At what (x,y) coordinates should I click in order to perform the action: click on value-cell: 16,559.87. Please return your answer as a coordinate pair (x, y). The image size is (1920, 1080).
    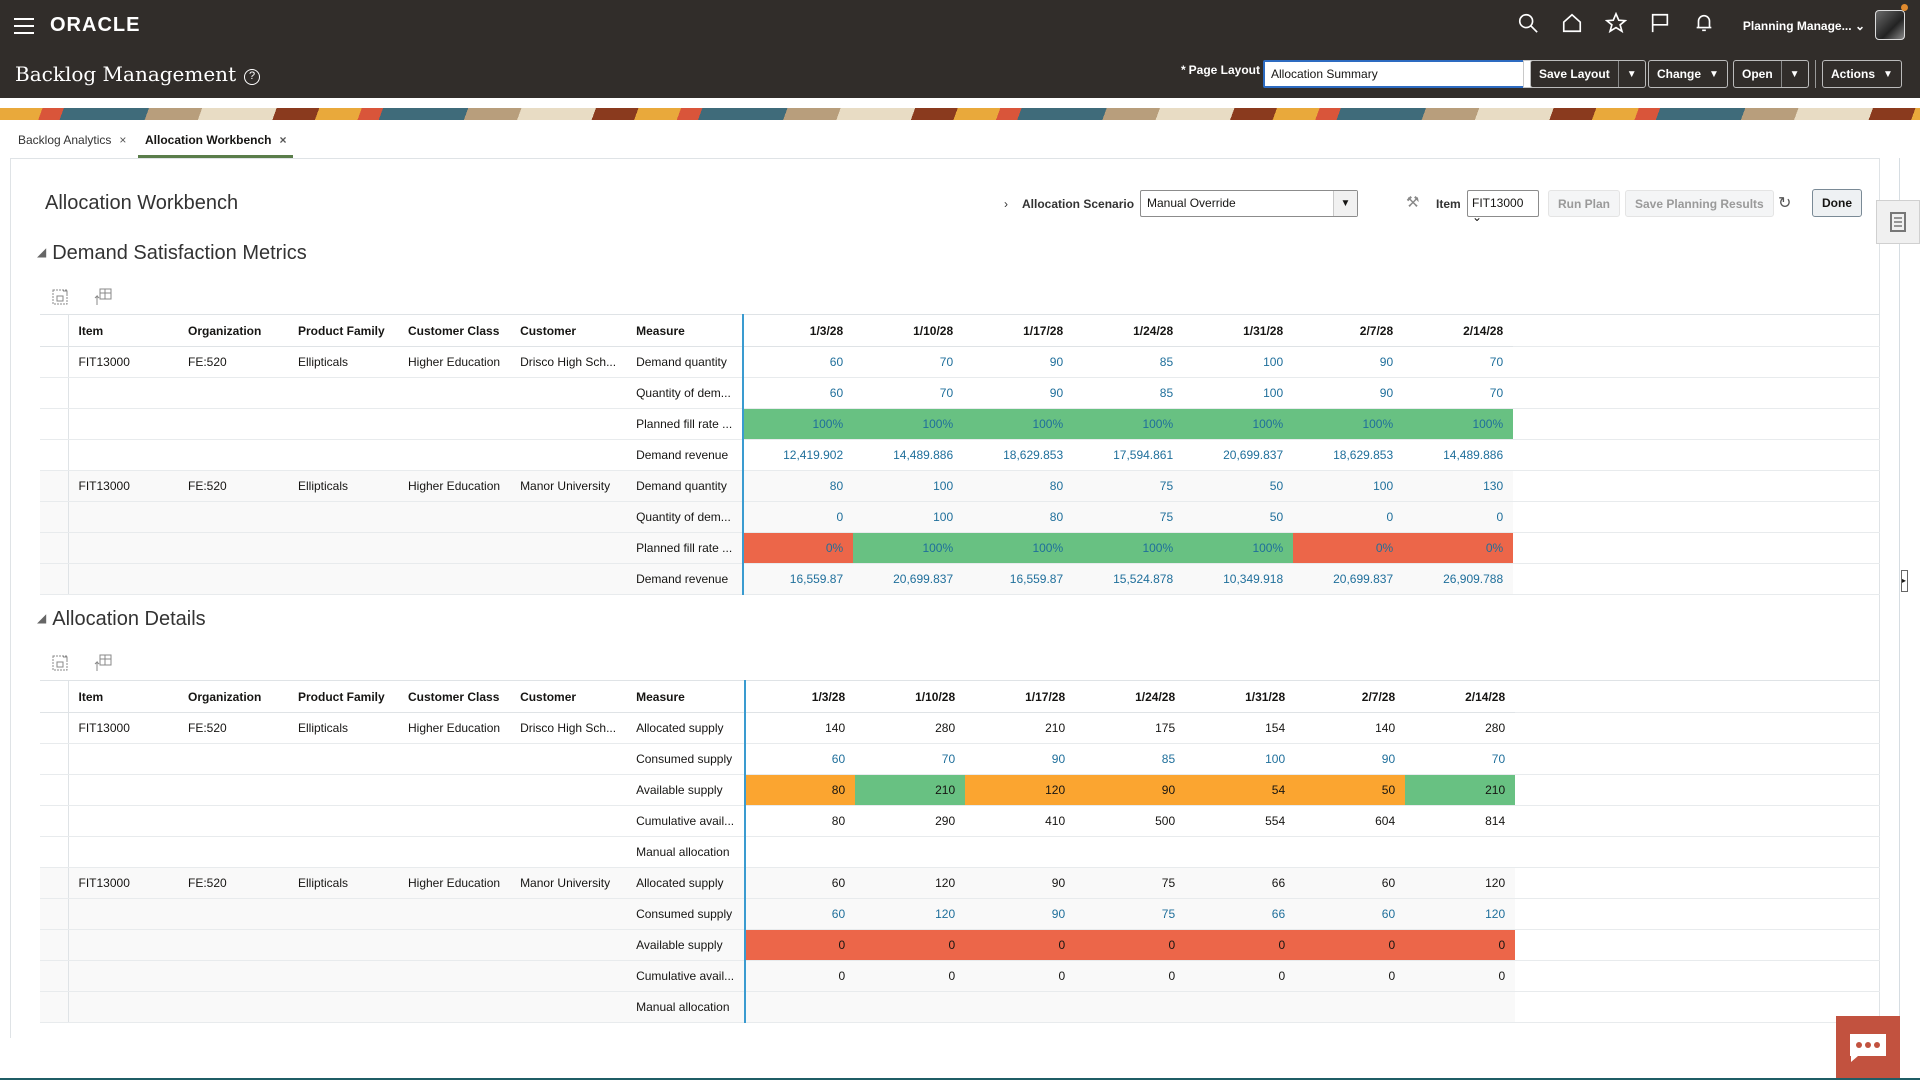
    Looking at the image, I should click on (798, 579).